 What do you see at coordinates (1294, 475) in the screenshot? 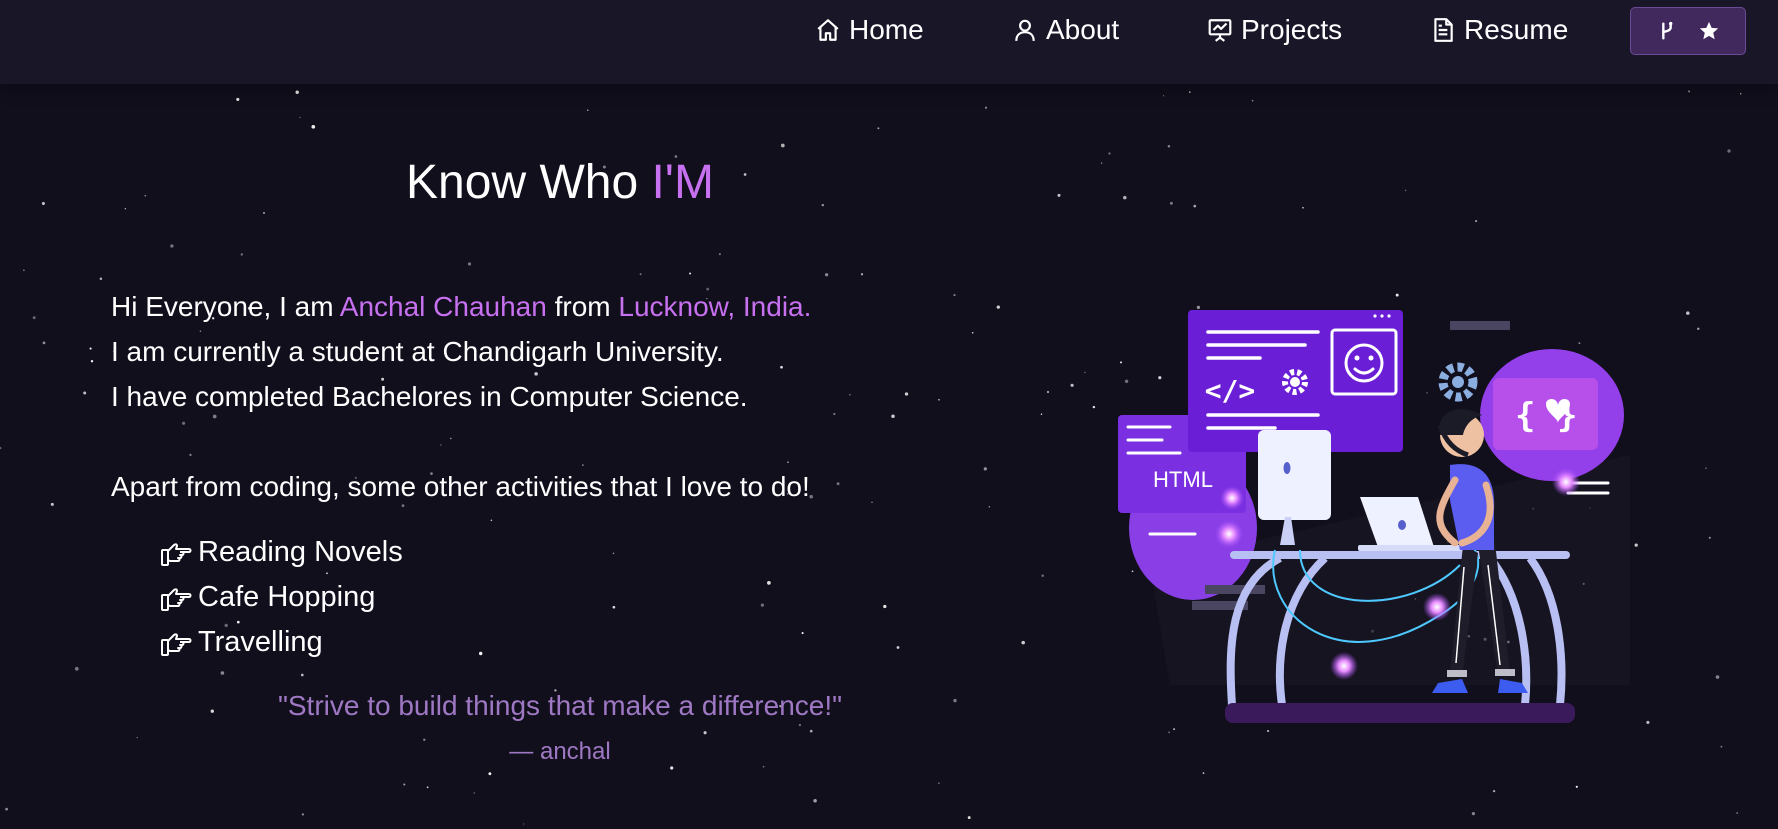
I see `monitor` at bounding box center [1294, 475].